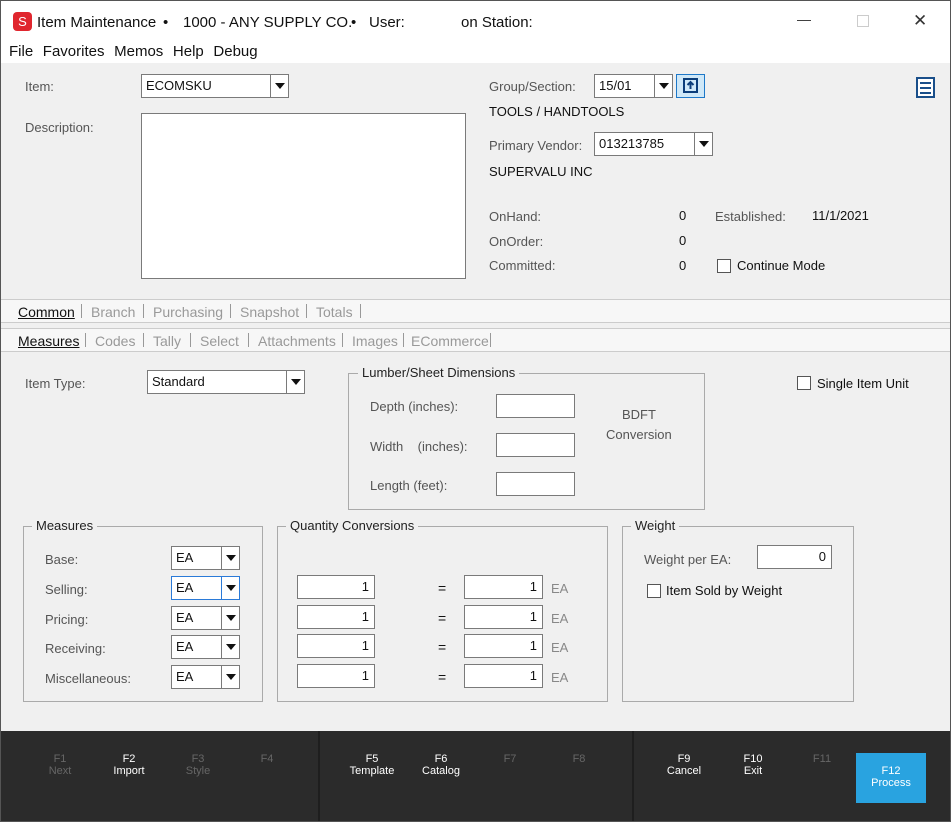 The height and width of the screenshot is (822, 951). What do you see at coordinates (497, 22) in the screenshot?
I see `station-label: on Station:` at bounding box center [497, 22].